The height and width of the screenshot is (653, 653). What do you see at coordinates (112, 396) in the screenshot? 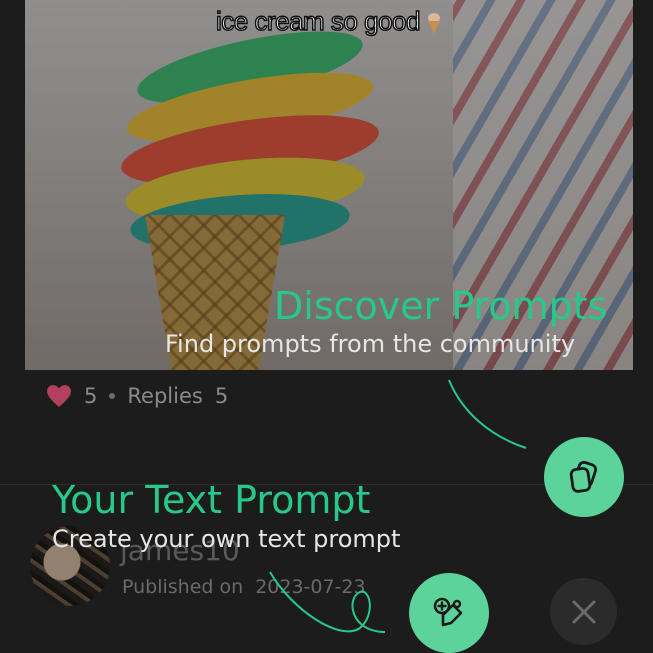
I see `separator-dot` at bounding box center [112, 396].